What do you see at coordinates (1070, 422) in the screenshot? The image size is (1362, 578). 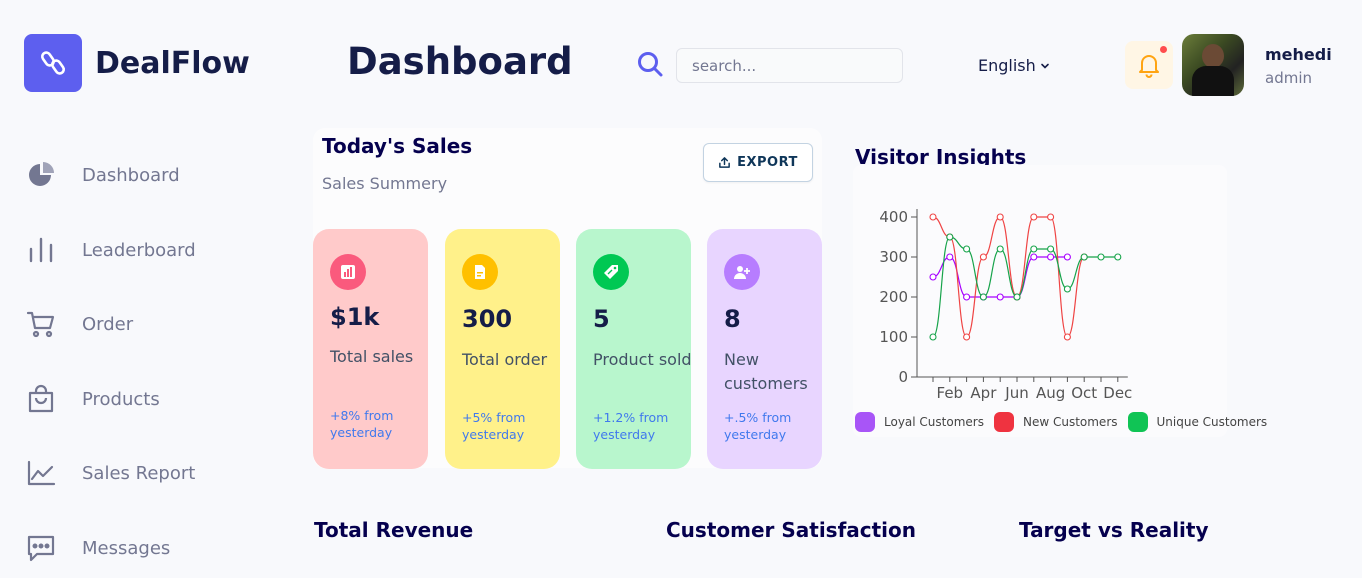 I see `legend-label: New Customers` at bounding box center [1070, 422].